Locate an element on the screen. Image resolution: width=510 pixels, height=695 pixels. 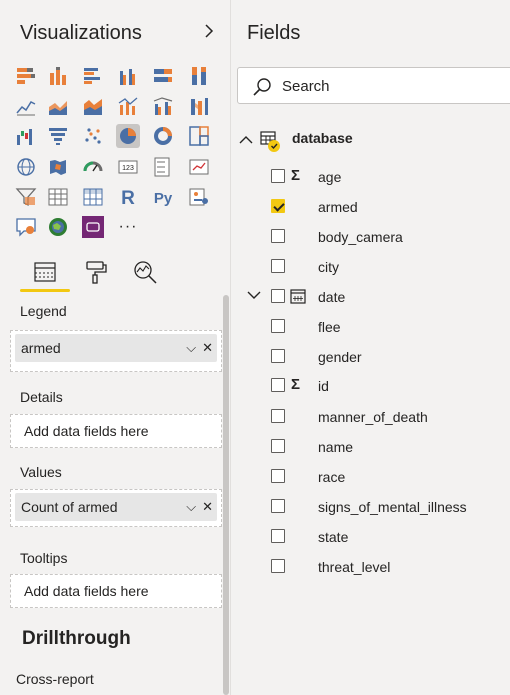
python-visual-icon: Py is located at coordinates (163, 197).